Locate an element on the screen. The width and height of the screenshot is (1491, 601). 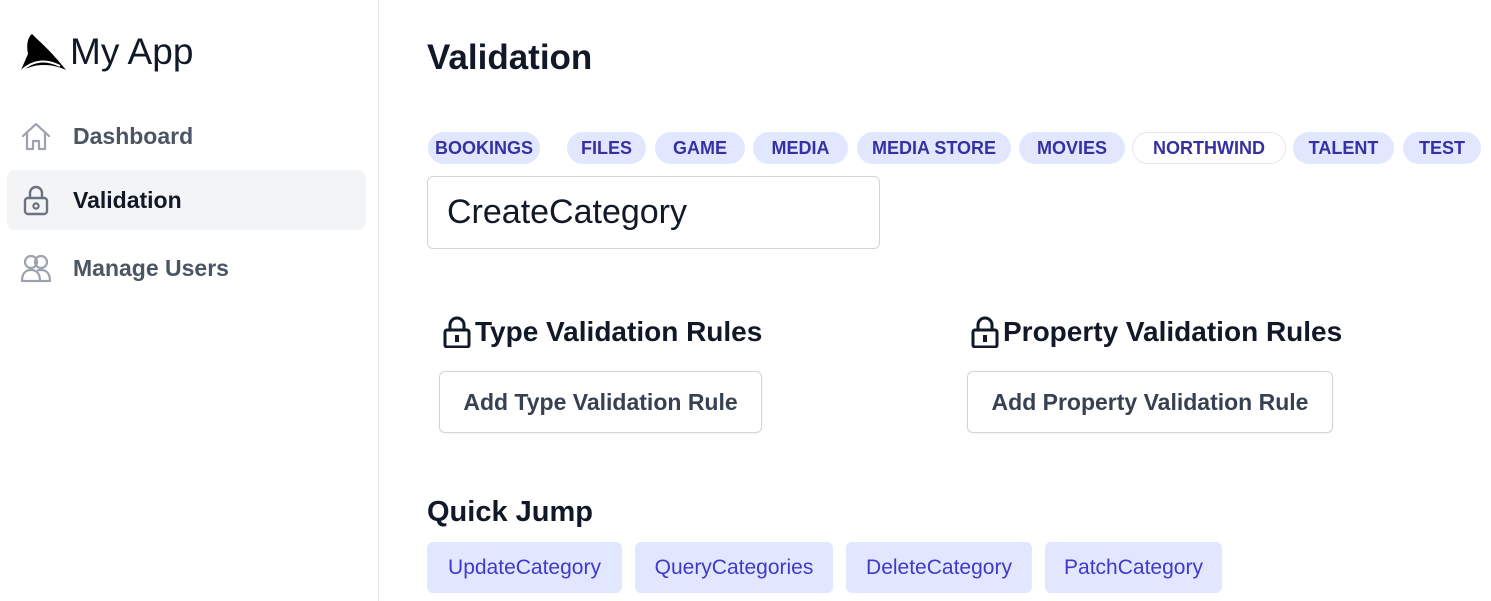
tab-media: MEDIA is located at coordinates (800, 148).